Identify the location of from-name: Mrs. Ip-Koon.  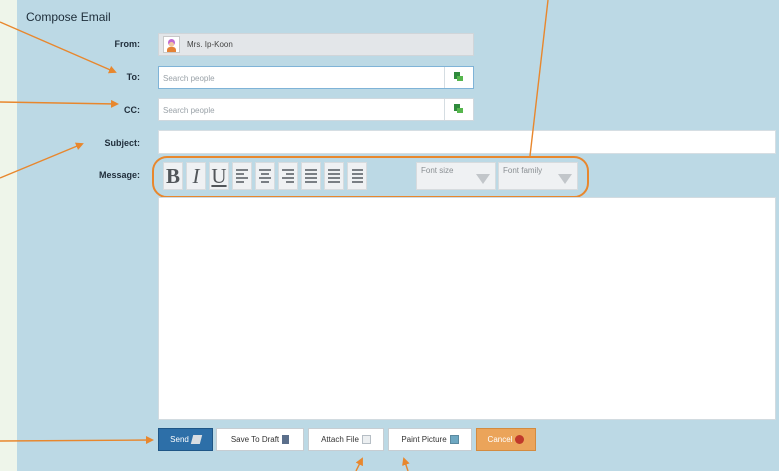
(210, 44).